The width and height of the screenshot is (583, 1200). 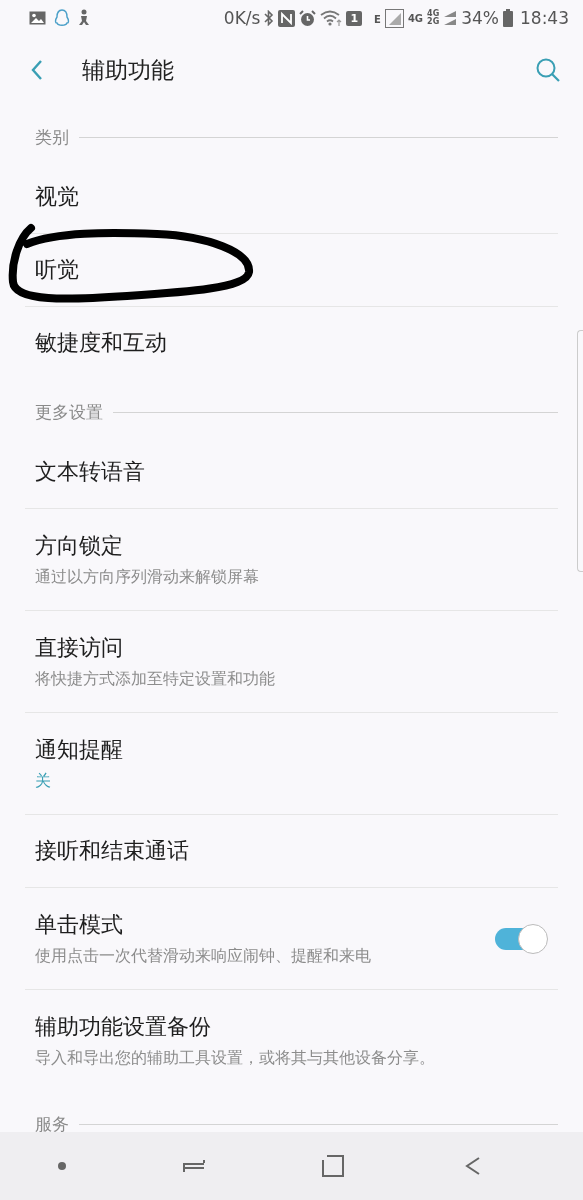 I want to click on item-value: 关, so click(x=43, y=781).